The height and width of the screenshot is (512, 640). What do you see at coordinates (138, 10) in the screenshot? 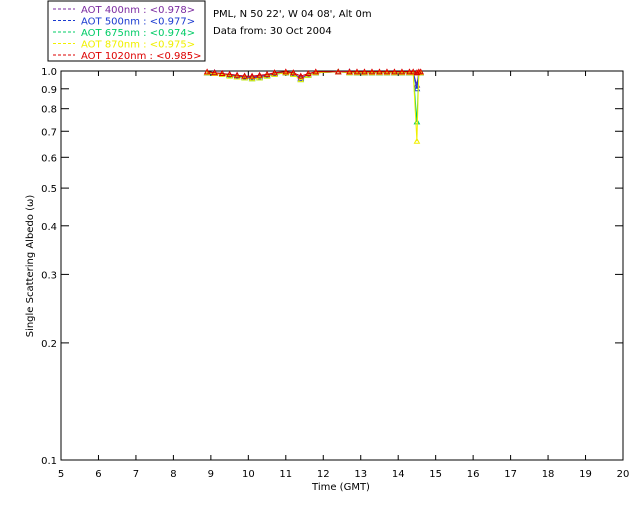
I see `legend-entry: AOT 400nm : <0.978>` at bounding box center [138, 10].